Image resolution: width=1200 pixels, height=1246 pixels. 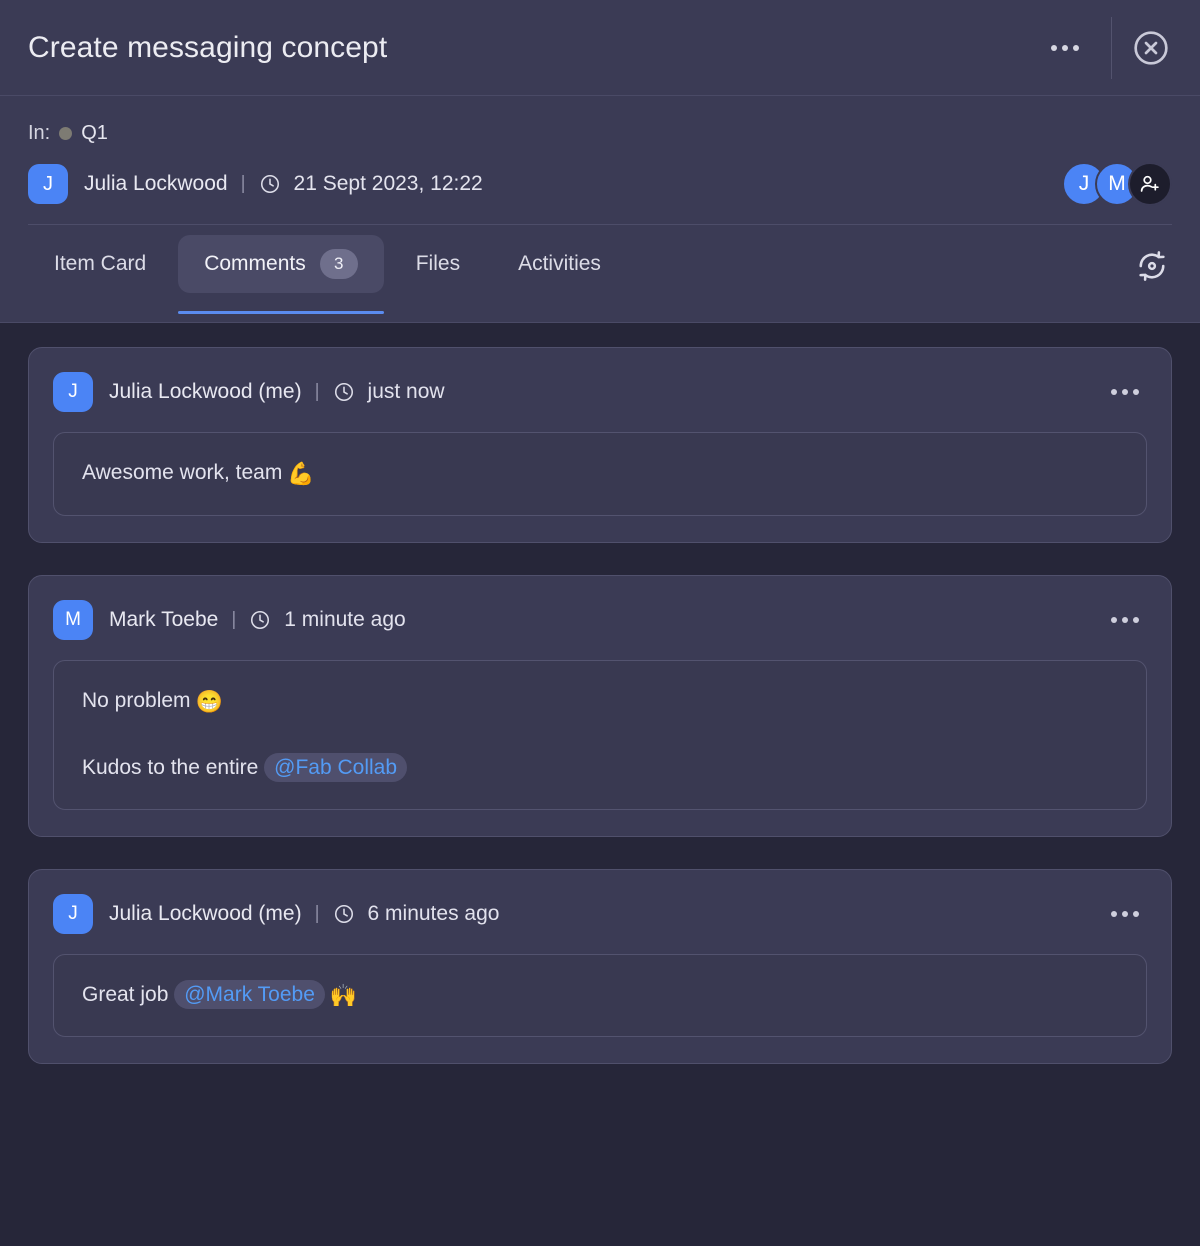 I want to click on comment-text-line: No problem 😁, so click(x=600, y=702).